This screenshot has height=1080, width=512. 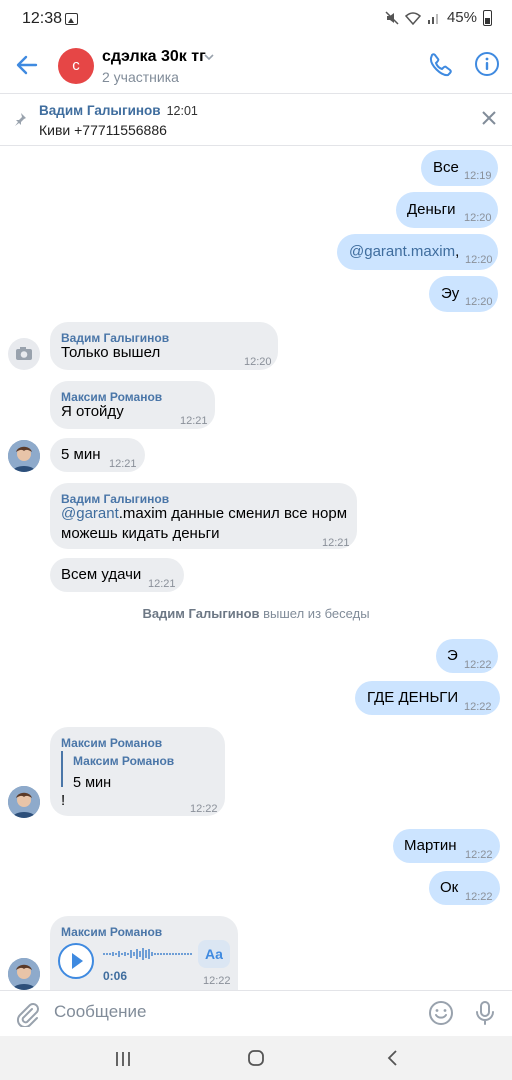 What do you see at coordinates (214, 954) in the screenshot?
I see `transcribe-button: Aa` at bounding box center [214, 954].